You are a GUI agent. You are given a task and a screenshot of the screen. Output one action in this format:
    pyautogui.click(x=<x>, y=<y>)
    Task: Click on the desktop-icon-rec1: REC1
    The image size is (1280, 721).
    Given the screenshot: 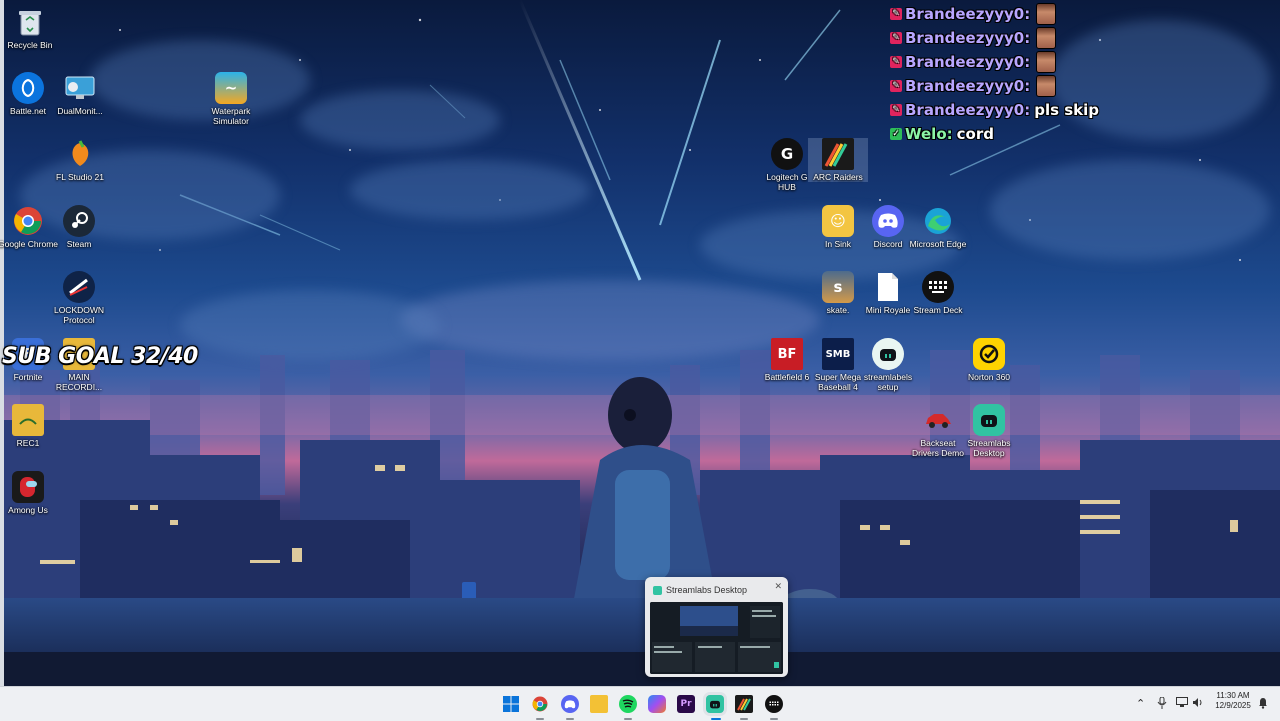 What is the action you would take?
    pyautogui.click(x=29, y=426)
    